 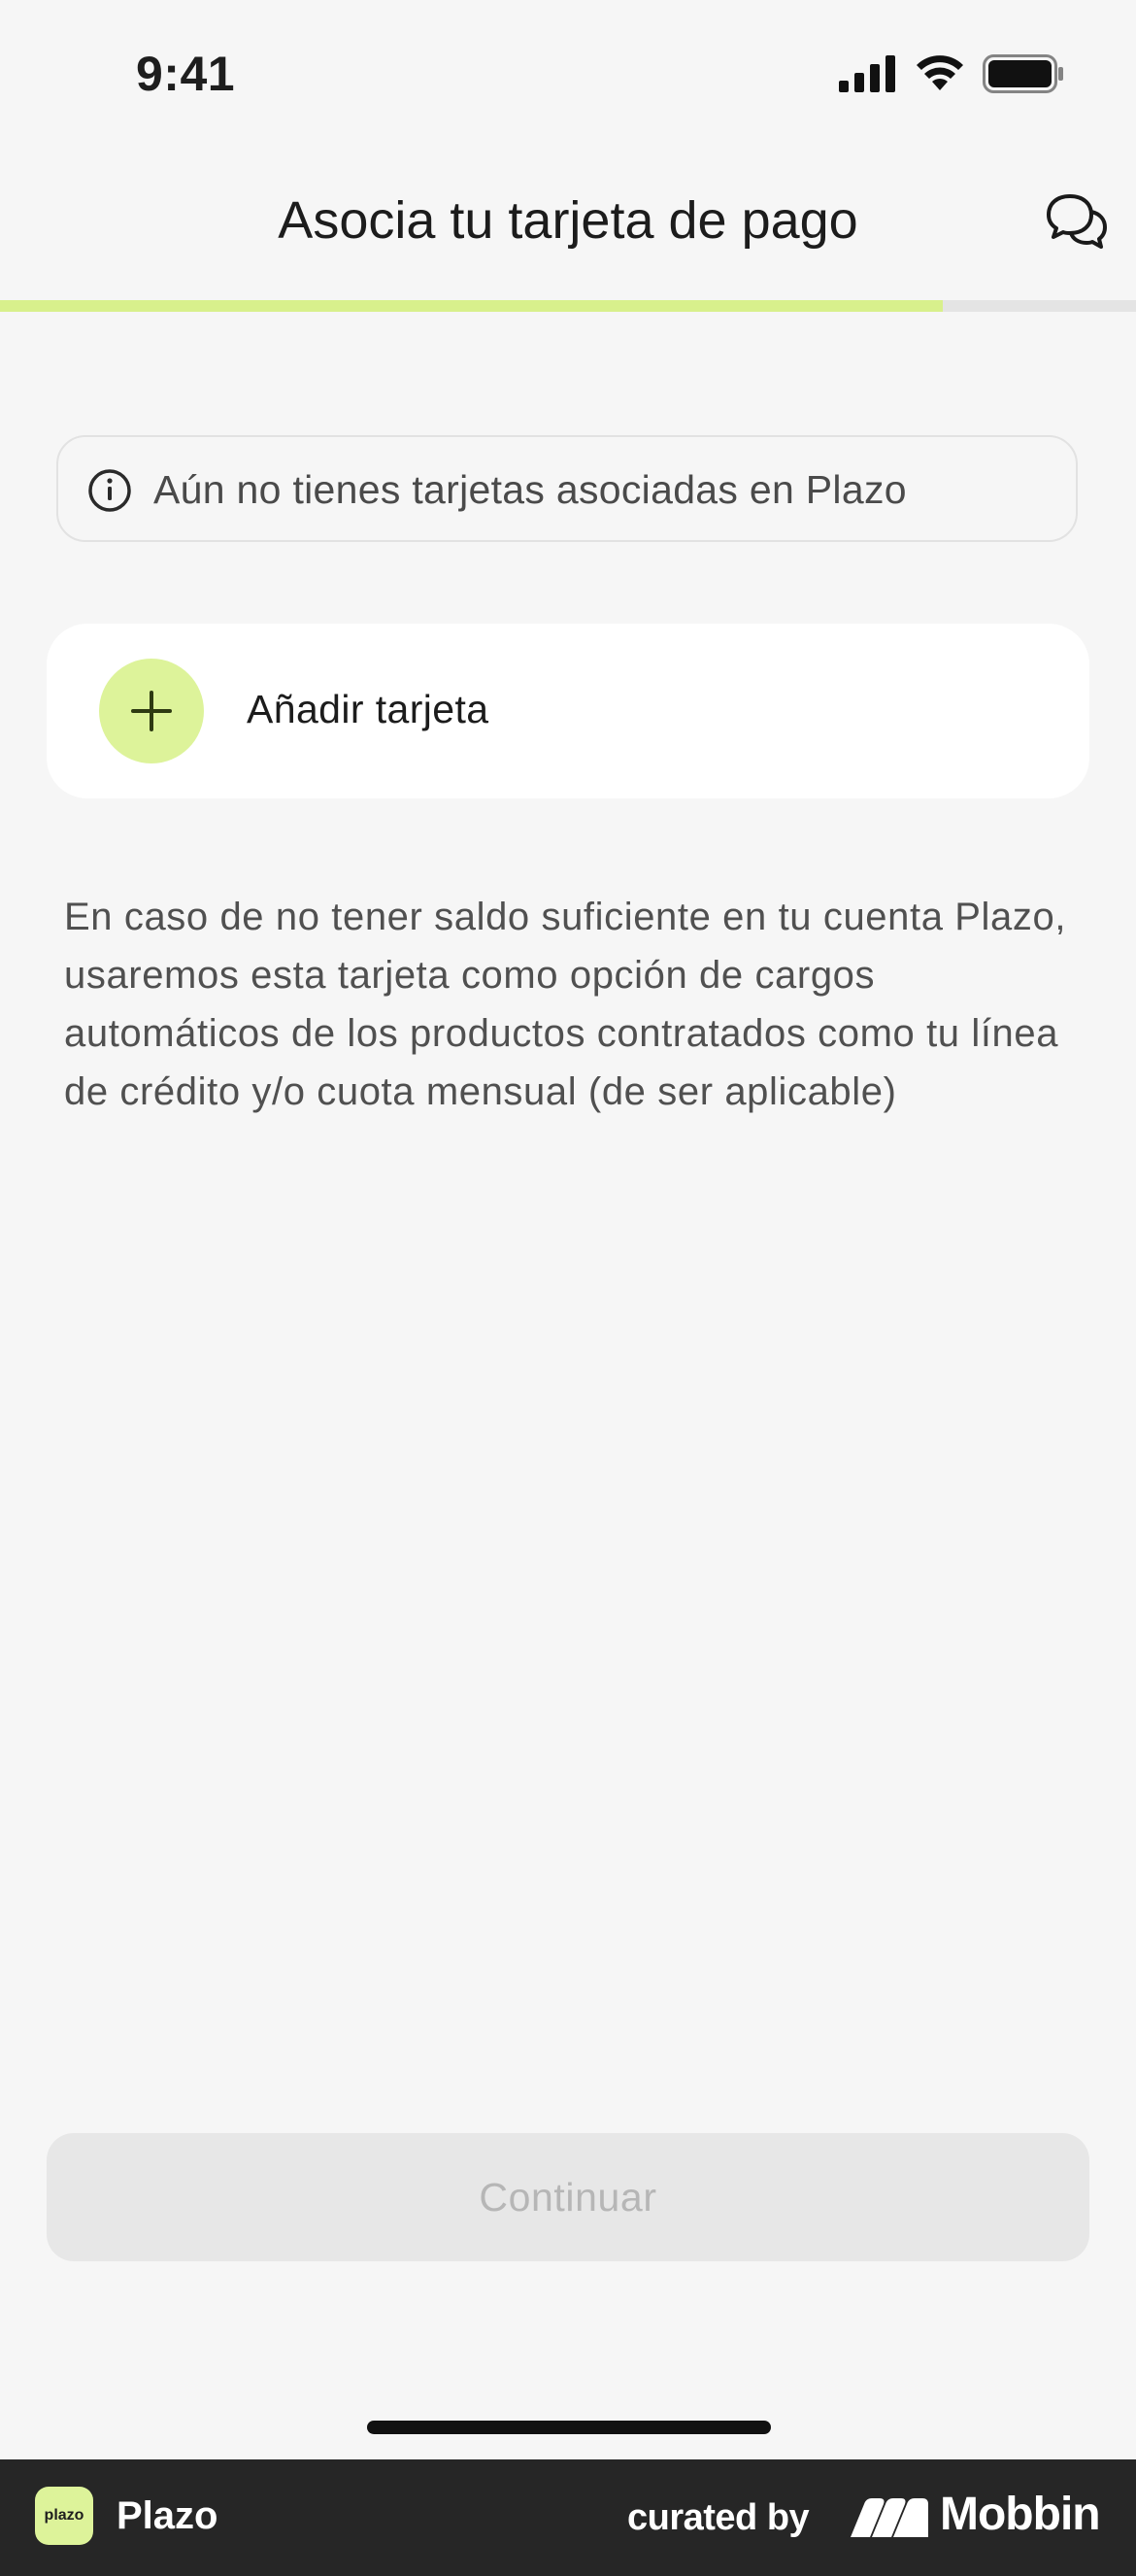 I want to click on status-icons, so click(x=951, y=73).